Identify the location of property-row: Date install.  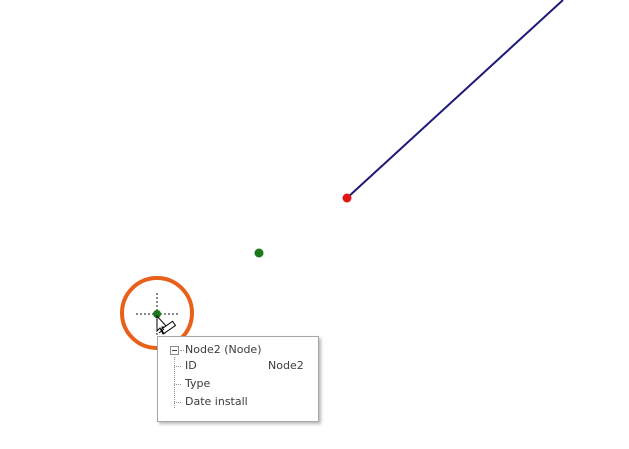
(244, 402).